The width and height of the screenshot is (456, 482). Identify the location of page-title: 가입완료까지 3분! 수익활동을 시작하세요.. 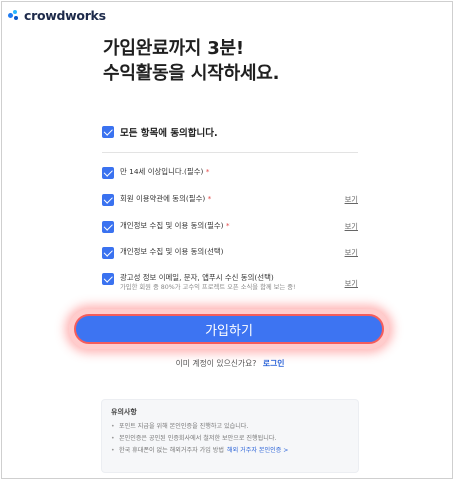
(191, 61).